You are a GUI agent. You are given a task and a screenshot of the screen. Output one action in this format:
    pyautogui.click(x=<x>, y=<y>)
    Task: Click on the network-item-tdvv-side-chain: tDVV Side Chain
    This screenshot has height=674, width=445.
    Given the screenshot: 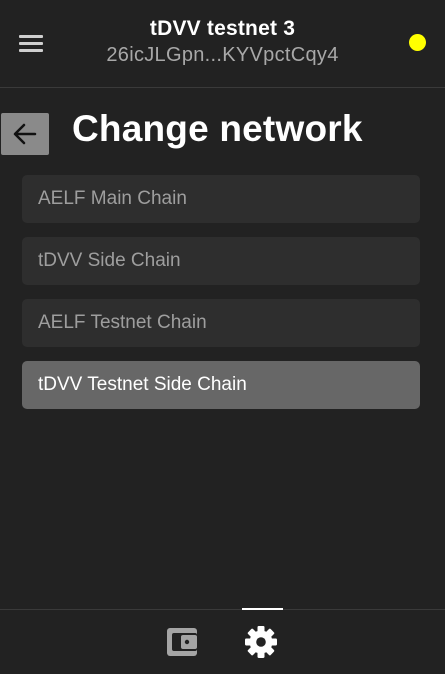 What is the action you would take?
    pyautogui.click(x=221, y=261)
    